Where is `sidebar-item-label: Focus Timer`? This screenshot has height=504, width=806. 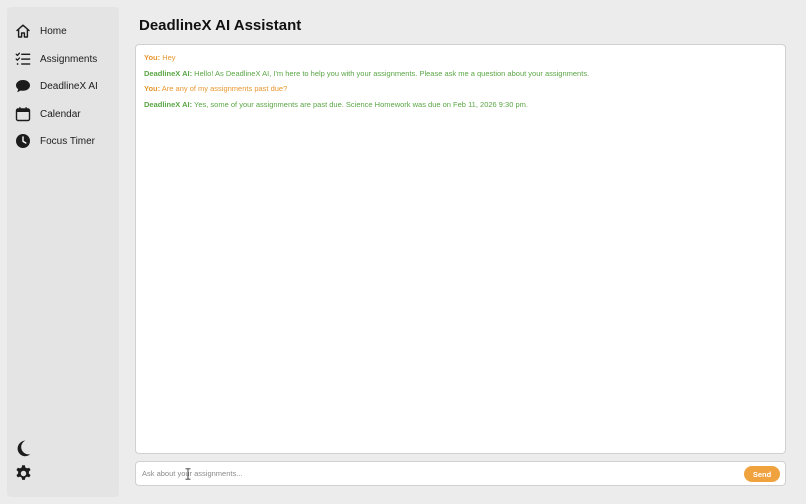 sidebar-item-label: Focus Timer is located at coordinates (68, 141).